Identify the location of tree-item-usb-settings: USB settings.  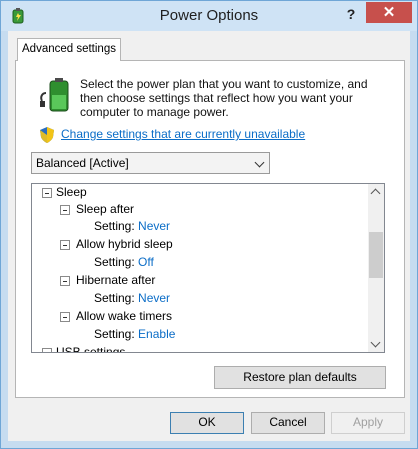
(90, 347).